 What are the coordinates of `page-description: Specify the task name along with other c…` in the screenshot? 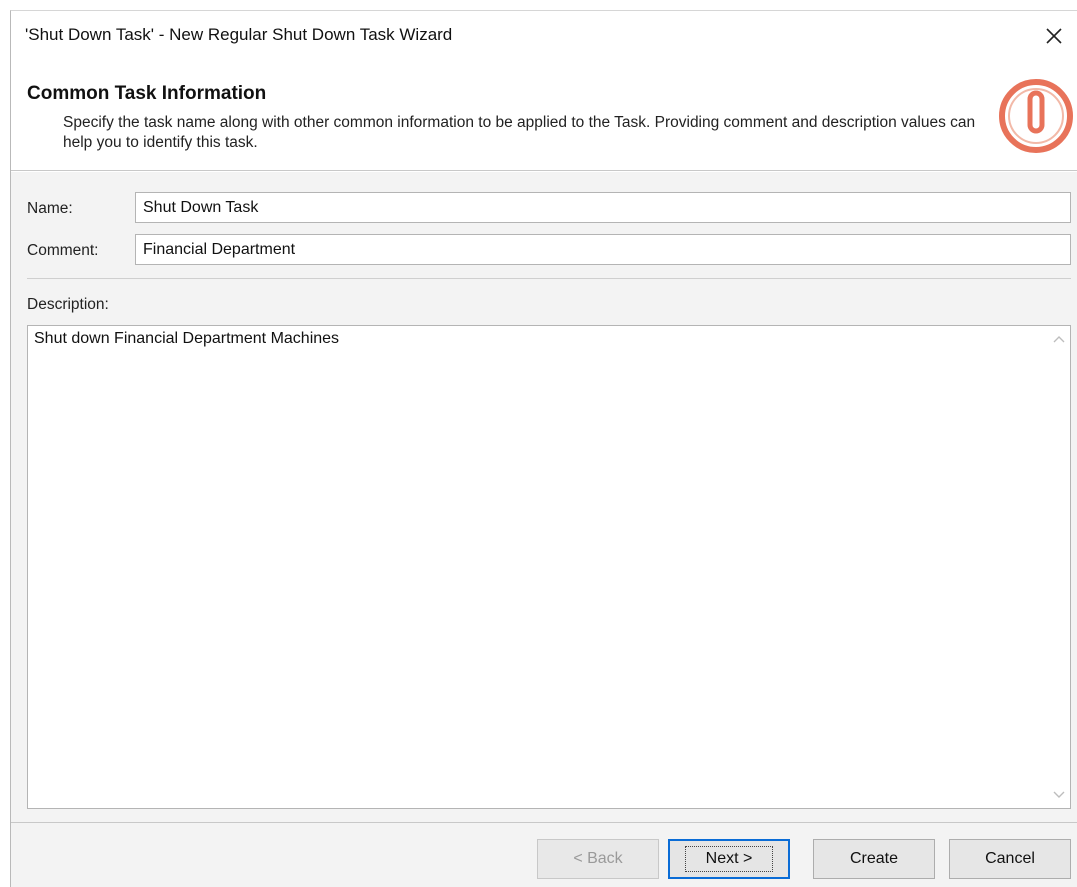 It's located at (519, 132).